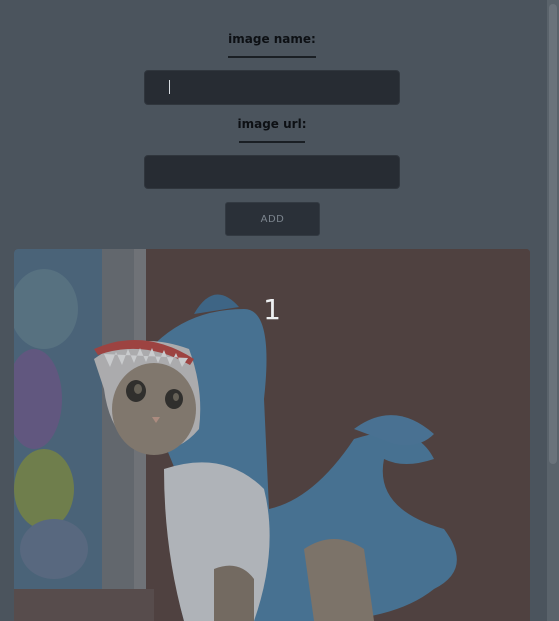 The width and height of the screenshot is (559, 621). What do you see at coordinates (272, 124) in the screenshot?
I see `image-url-label: image url:` at bounding box center [272, 124].